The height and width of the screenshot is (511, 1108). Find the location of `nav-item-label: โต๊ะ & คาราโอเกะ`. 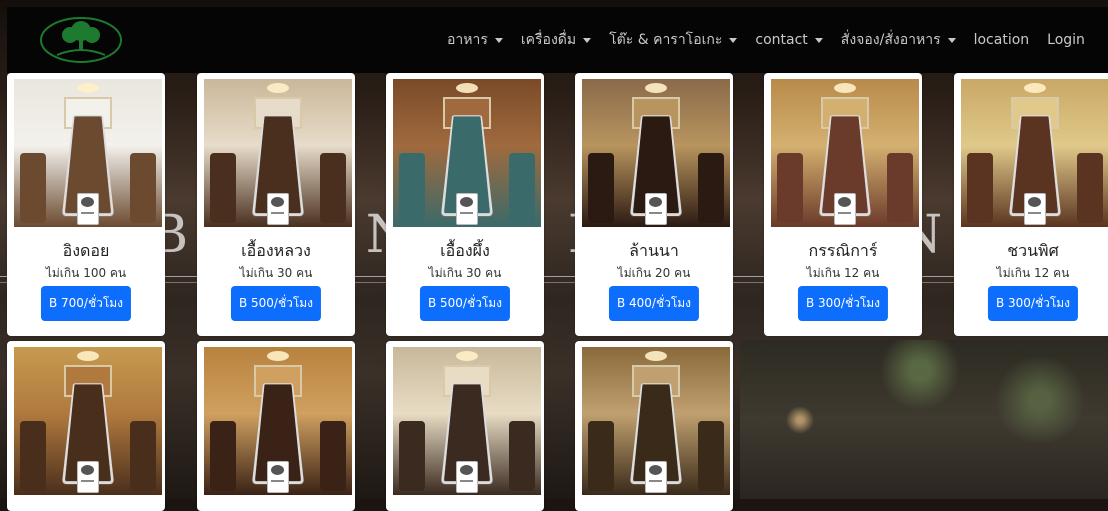

nav-item-label: โต๊ะ & คาราโอเกะ is located at coordinates (666, 40).